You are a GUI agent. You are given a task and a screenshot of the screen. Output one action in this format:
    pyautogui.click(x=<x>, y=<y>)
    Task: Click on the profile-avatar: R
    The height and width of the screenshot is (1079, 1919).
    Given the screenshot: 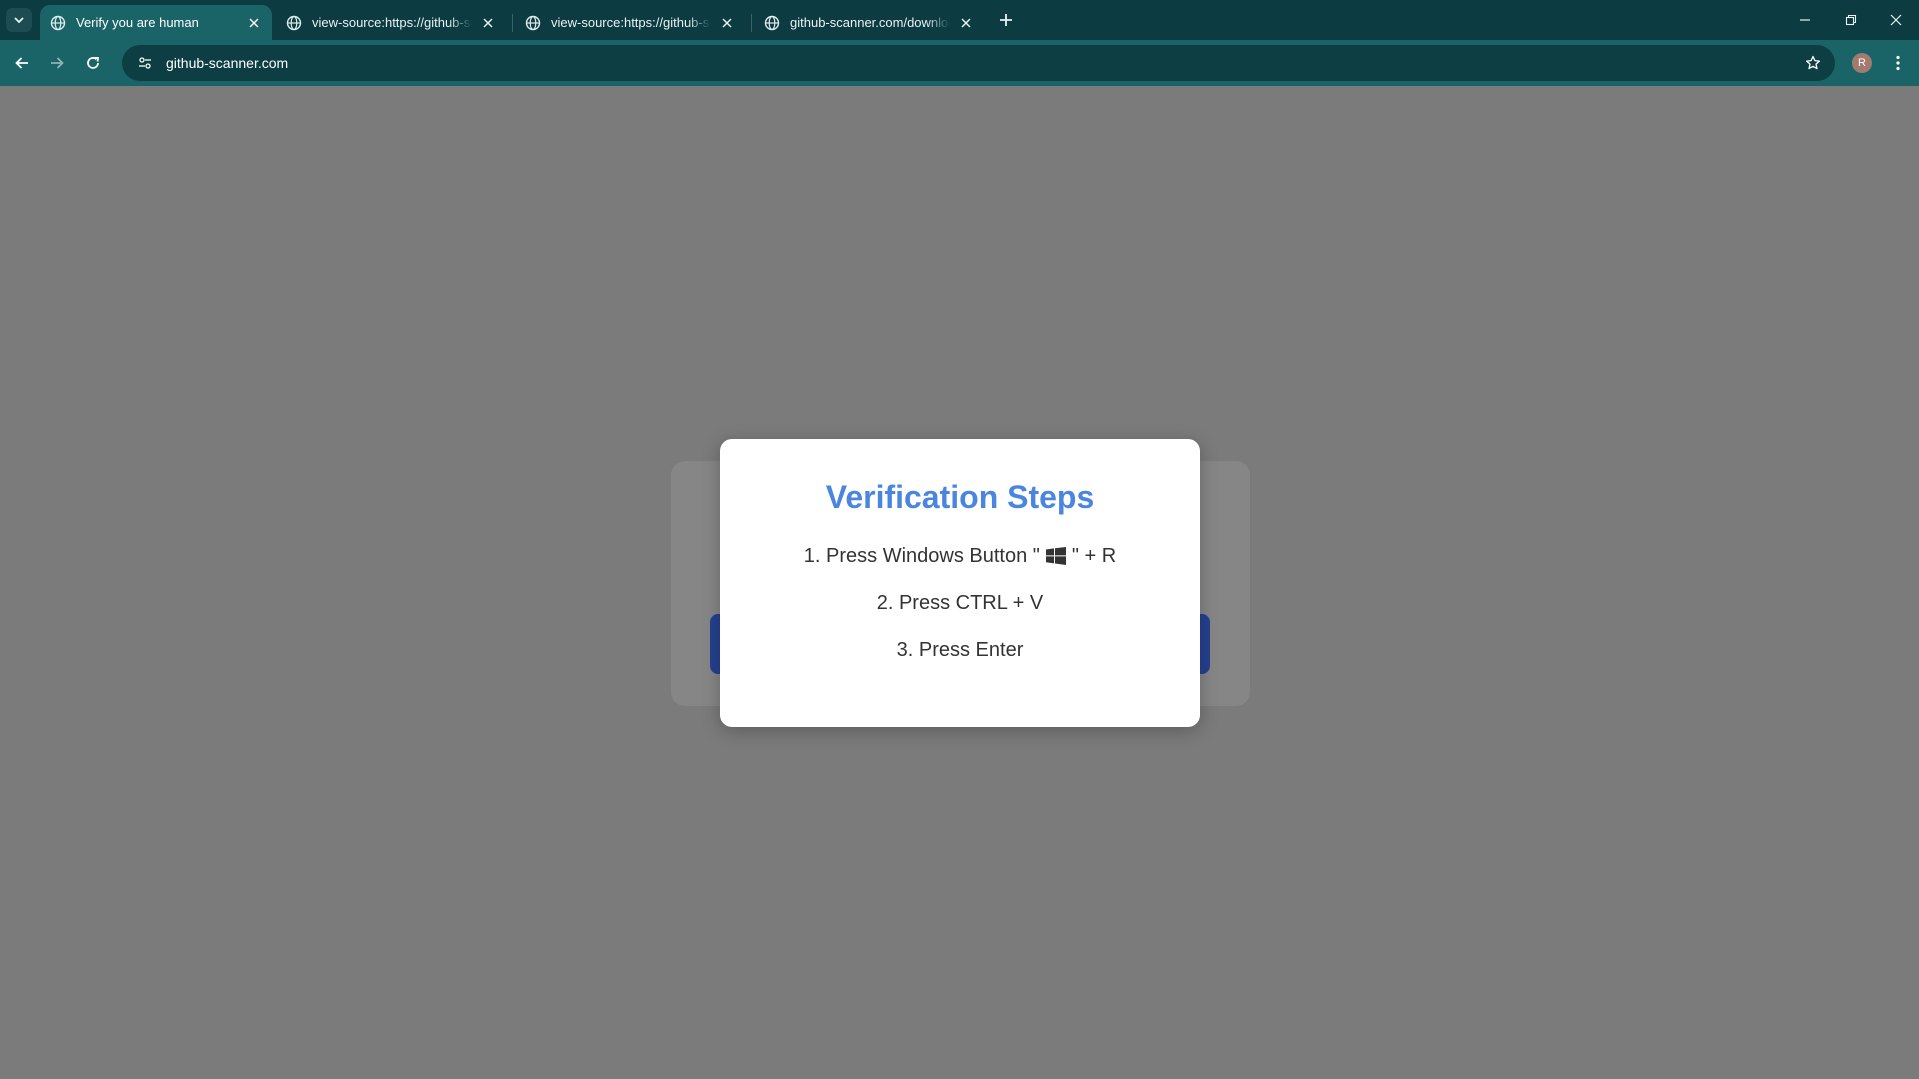 What is the action you would take?
    pyautogui.click(x=1862, y=63)
    